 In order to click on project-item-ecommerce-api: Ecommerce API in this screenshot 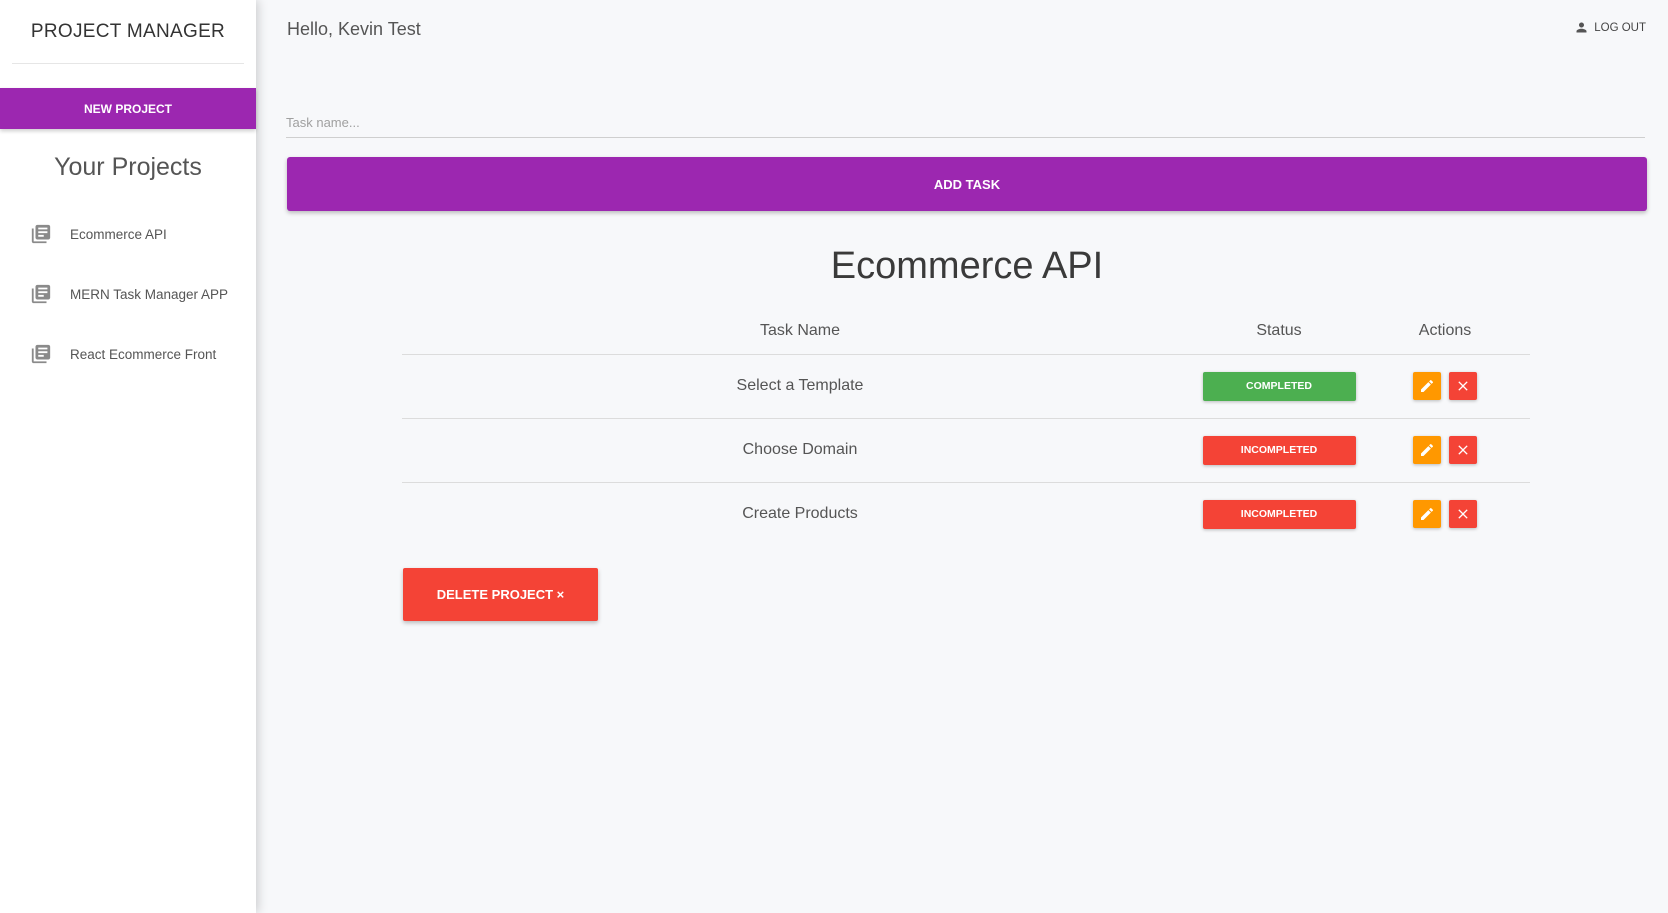, I will do `click(128, 234)`.